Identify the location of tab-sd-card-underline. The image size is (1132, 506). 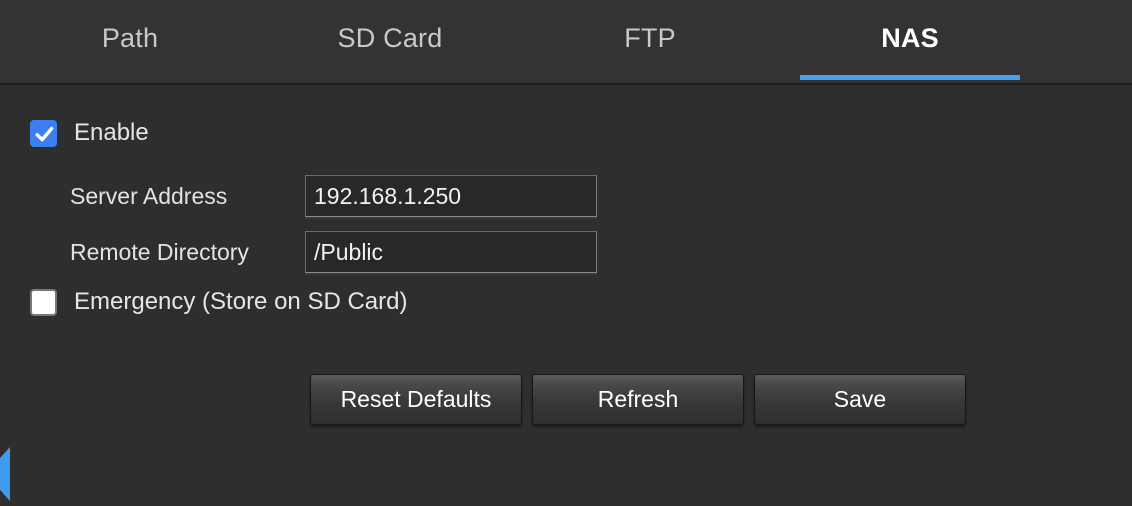
(390, 77).